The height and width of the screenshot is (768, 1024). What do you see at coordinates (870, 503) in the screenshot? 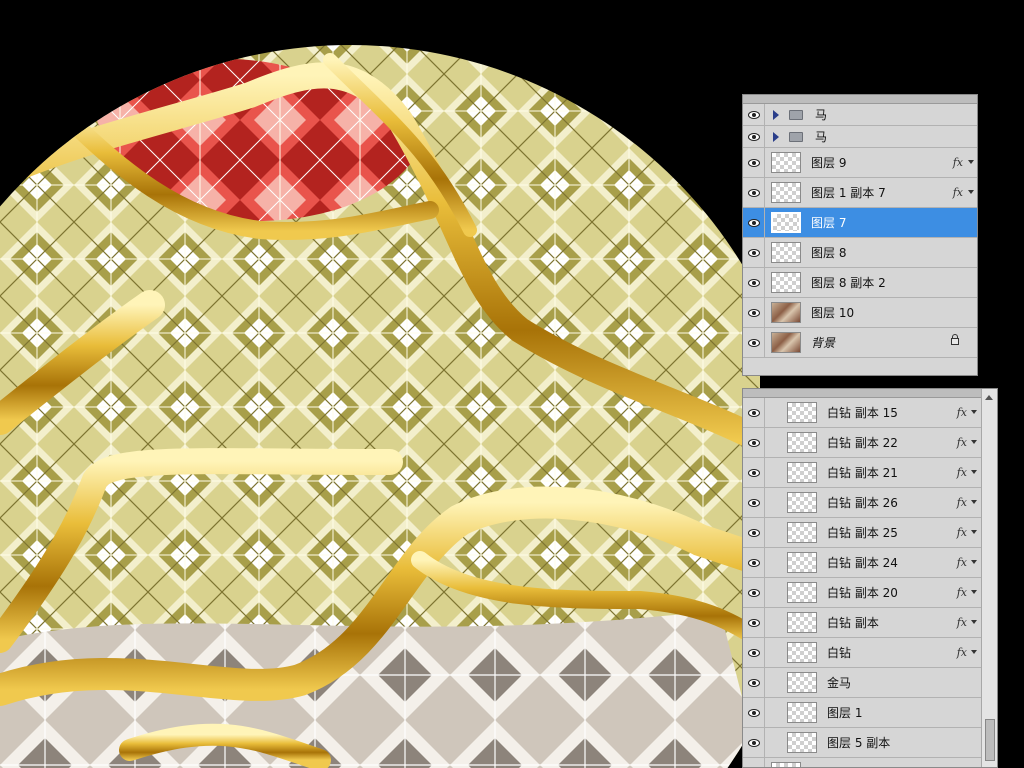
I see `layer-row: 白钻 副本 26 fx` at bounding box center [870, 503].